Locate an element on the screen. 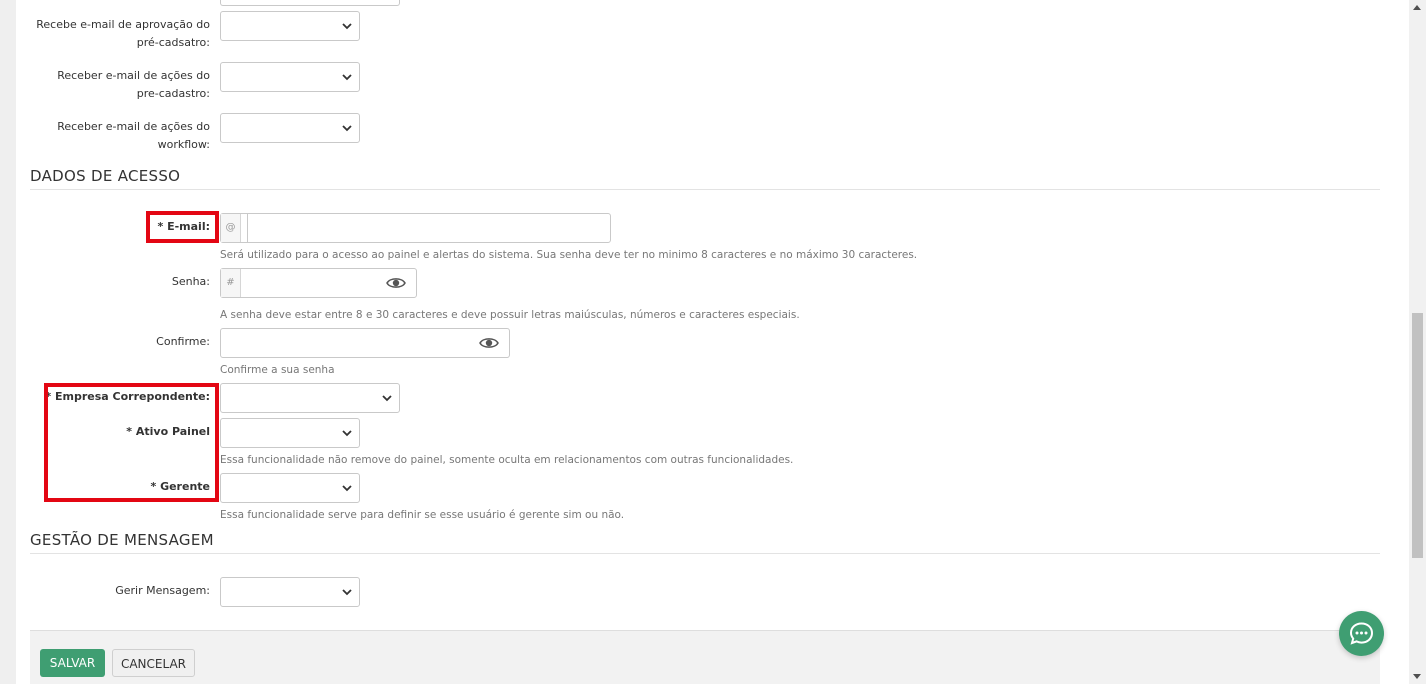 Image resolution: width=1426 pixels, height=684 pixels. password-input-group: # is located at coordinates (318, 283).